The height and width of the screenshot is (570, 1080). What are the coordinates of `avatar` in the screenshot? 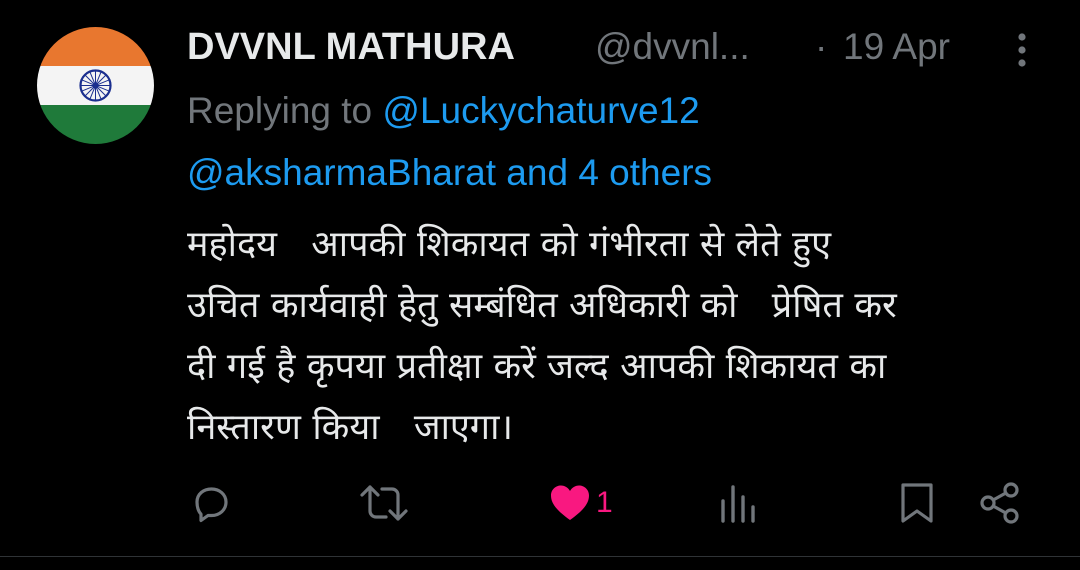 It's located at (95, 85).